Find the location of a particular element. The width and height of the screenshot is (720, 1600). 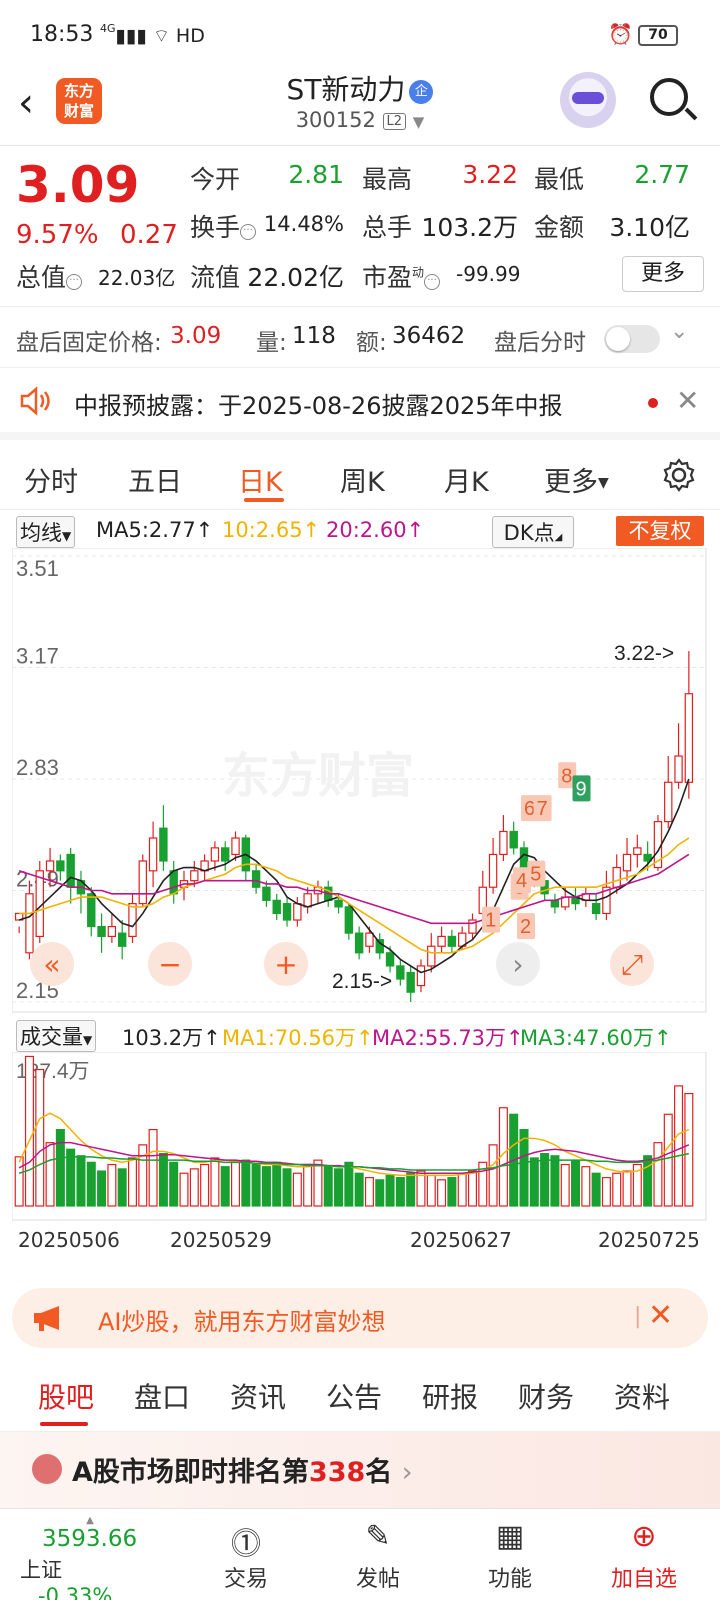

tab-more: 更多▼ is located at coordinates (576, 479).